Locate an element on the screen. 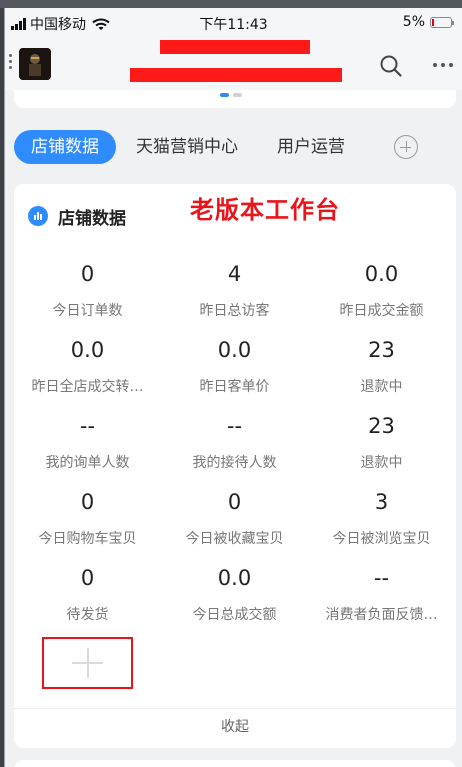  search-icon is located at coordinates (391, 66).